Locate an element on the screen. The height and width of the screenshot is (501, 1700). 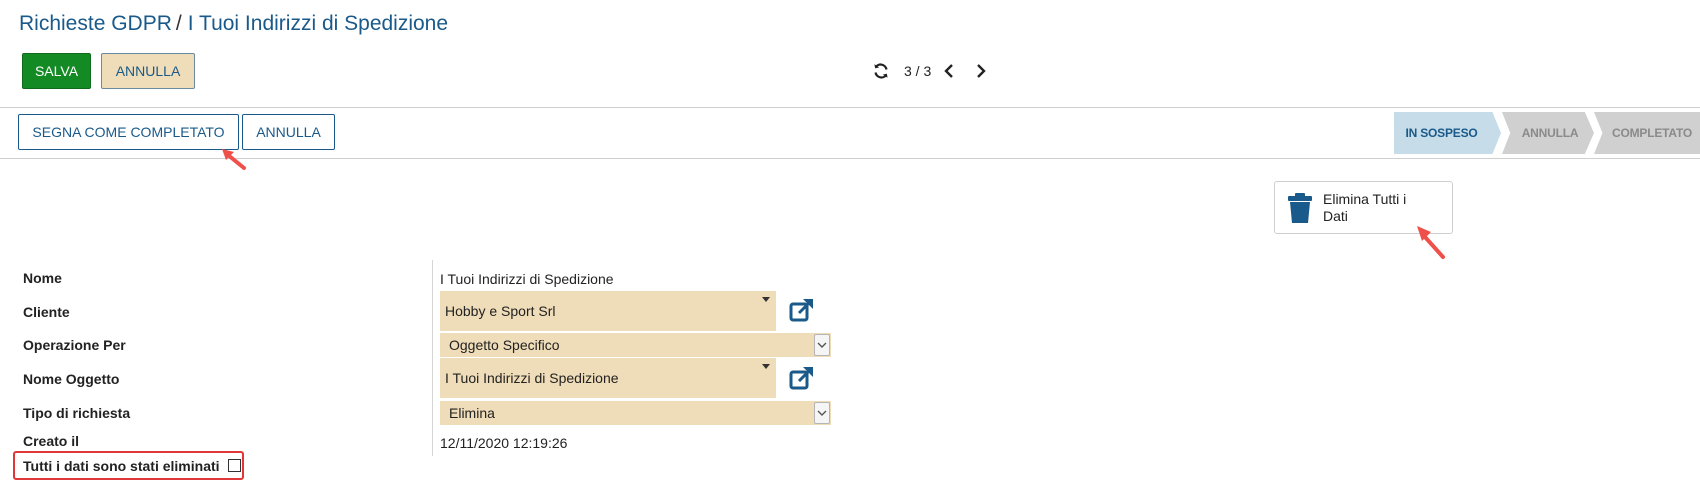
delete-all-data-label: Elimina Tutti i Dati is located at coordinates (1365, 207).